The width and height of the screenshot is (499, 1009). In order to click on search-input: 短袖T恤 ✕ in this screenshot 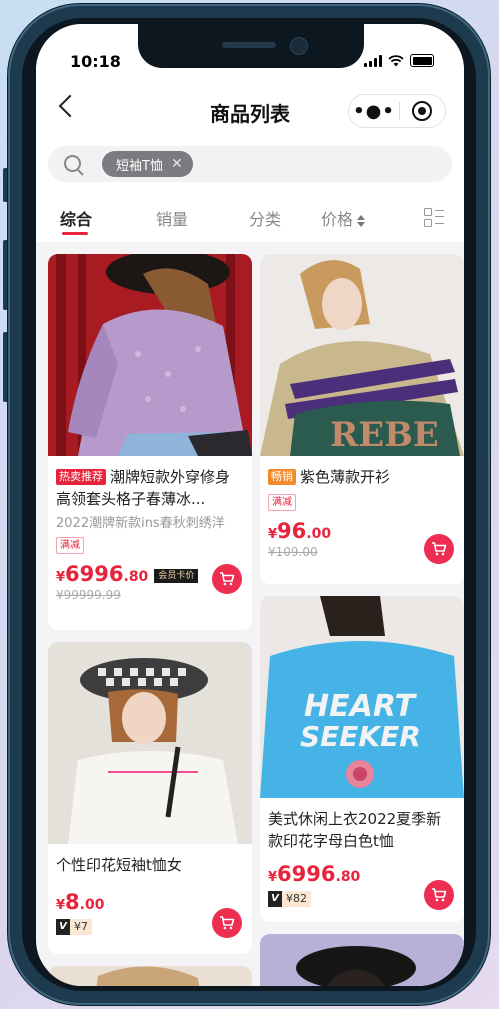, I will do `click(250, 164)`.